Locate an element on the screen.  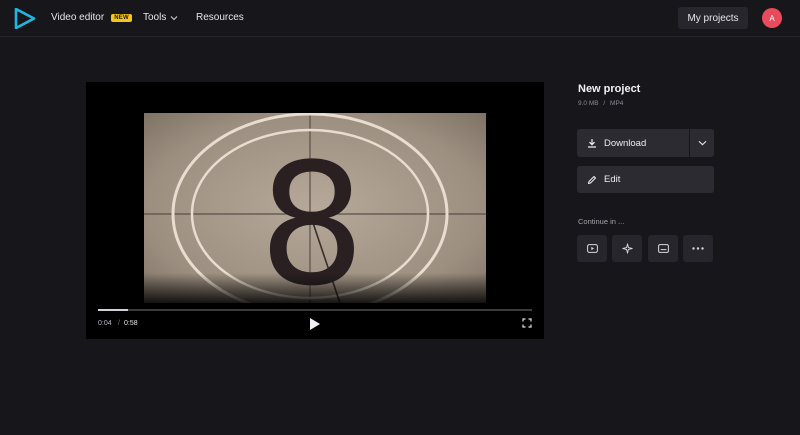
logo-icon is located at coordinates (25, 18).